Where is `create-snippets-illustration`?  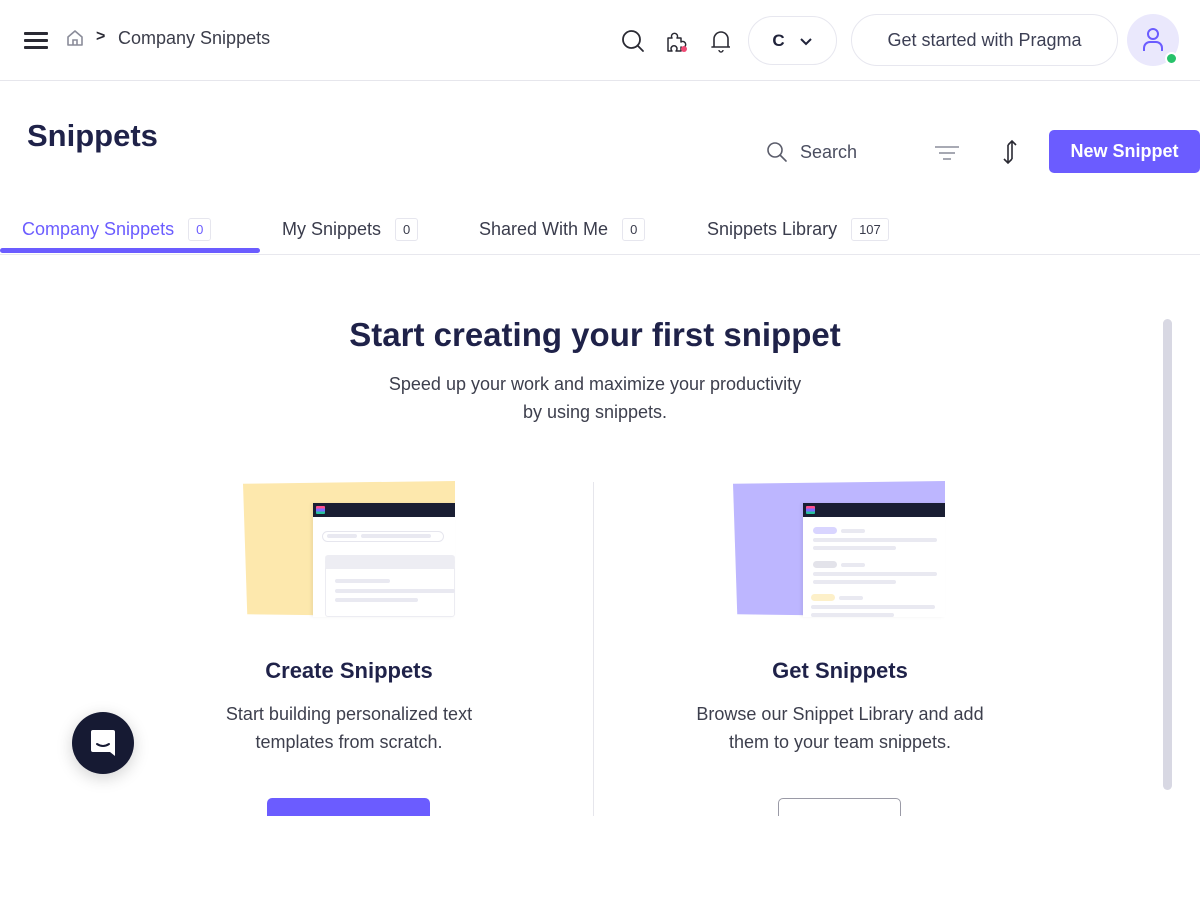
create-snippets-illustration is located at coordinates (349, 551).